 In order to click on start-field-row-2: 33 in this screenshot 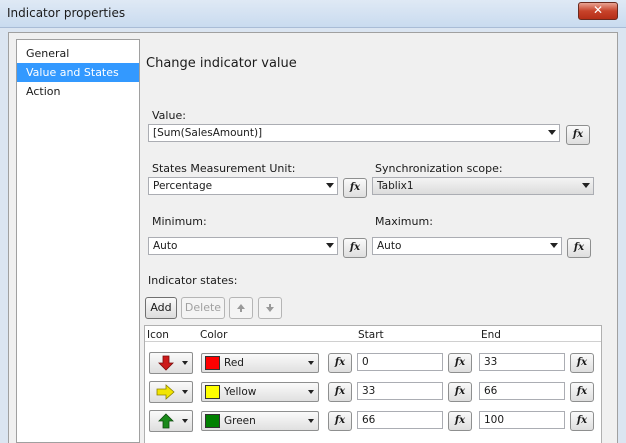, I will do `click(400, 391)`.